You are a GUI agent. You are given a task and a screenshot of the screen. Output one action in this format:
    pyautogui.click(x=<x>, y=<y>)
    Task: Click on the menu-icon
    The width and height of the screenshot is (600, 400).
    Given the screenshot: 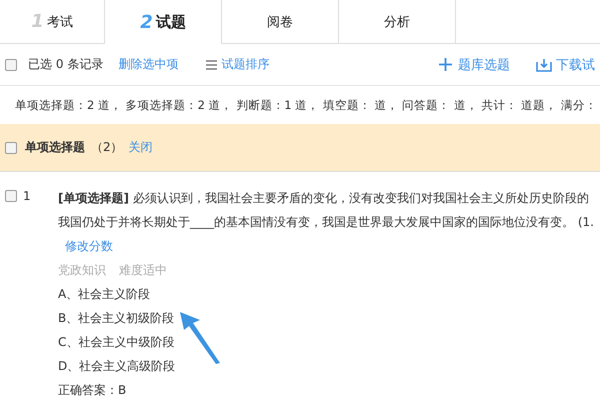 What is the action you would take?
    pyautogui.click(x=212, y=65)
    